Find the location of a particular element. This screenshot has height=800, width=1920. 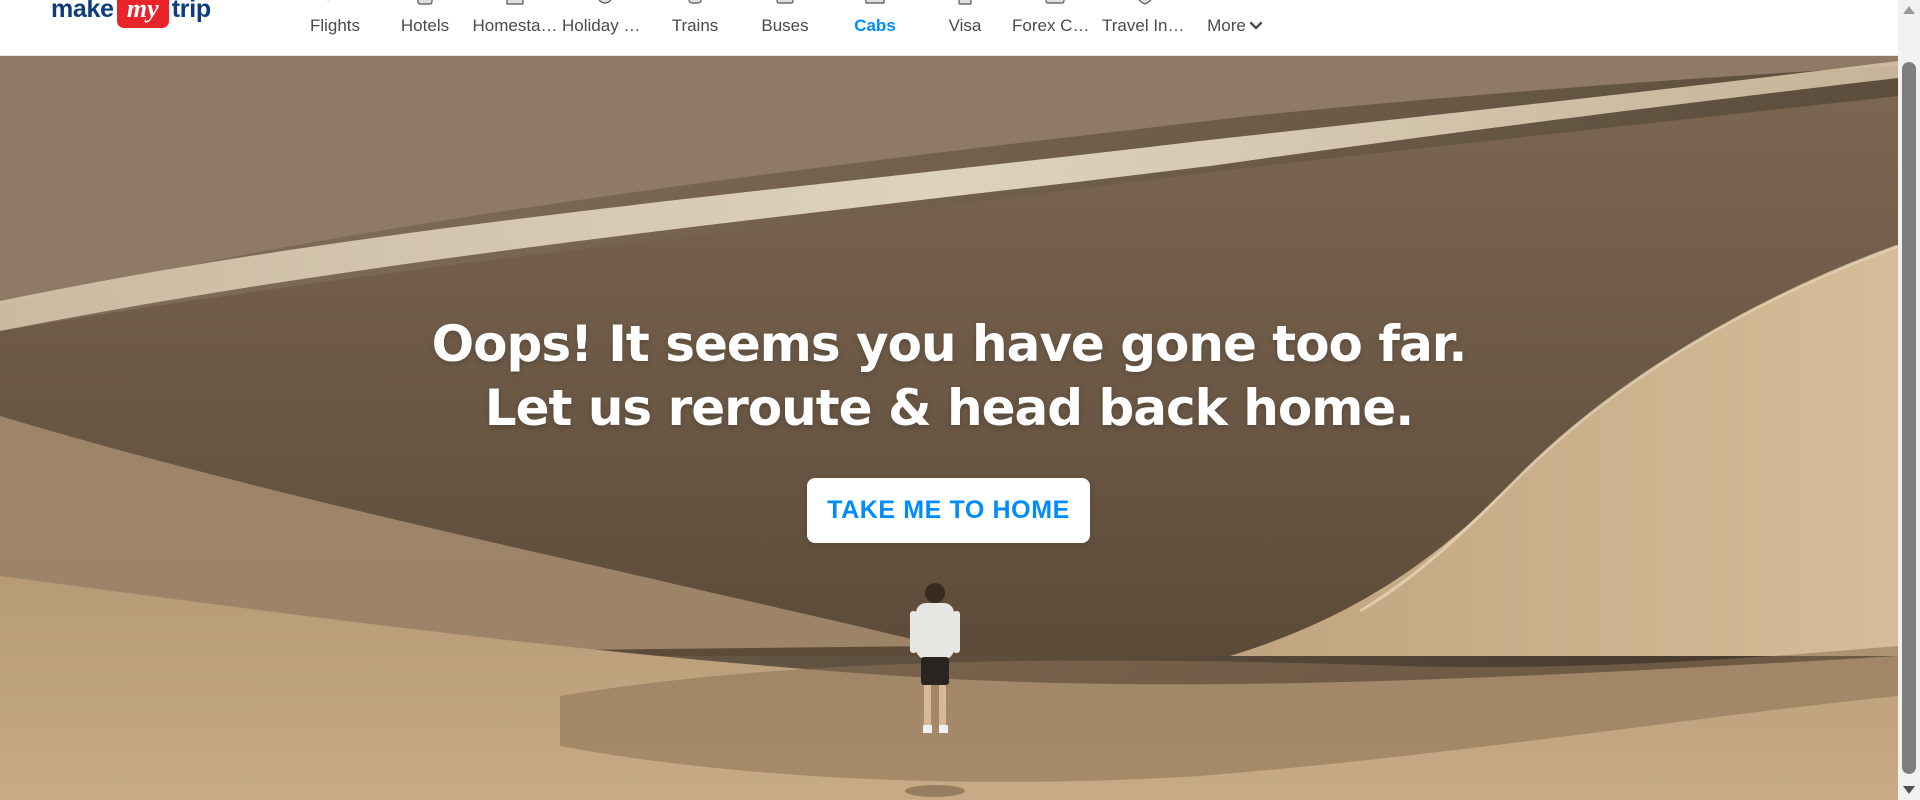

nav-item-cabs: Cabs is located at coordinates (875, 28).